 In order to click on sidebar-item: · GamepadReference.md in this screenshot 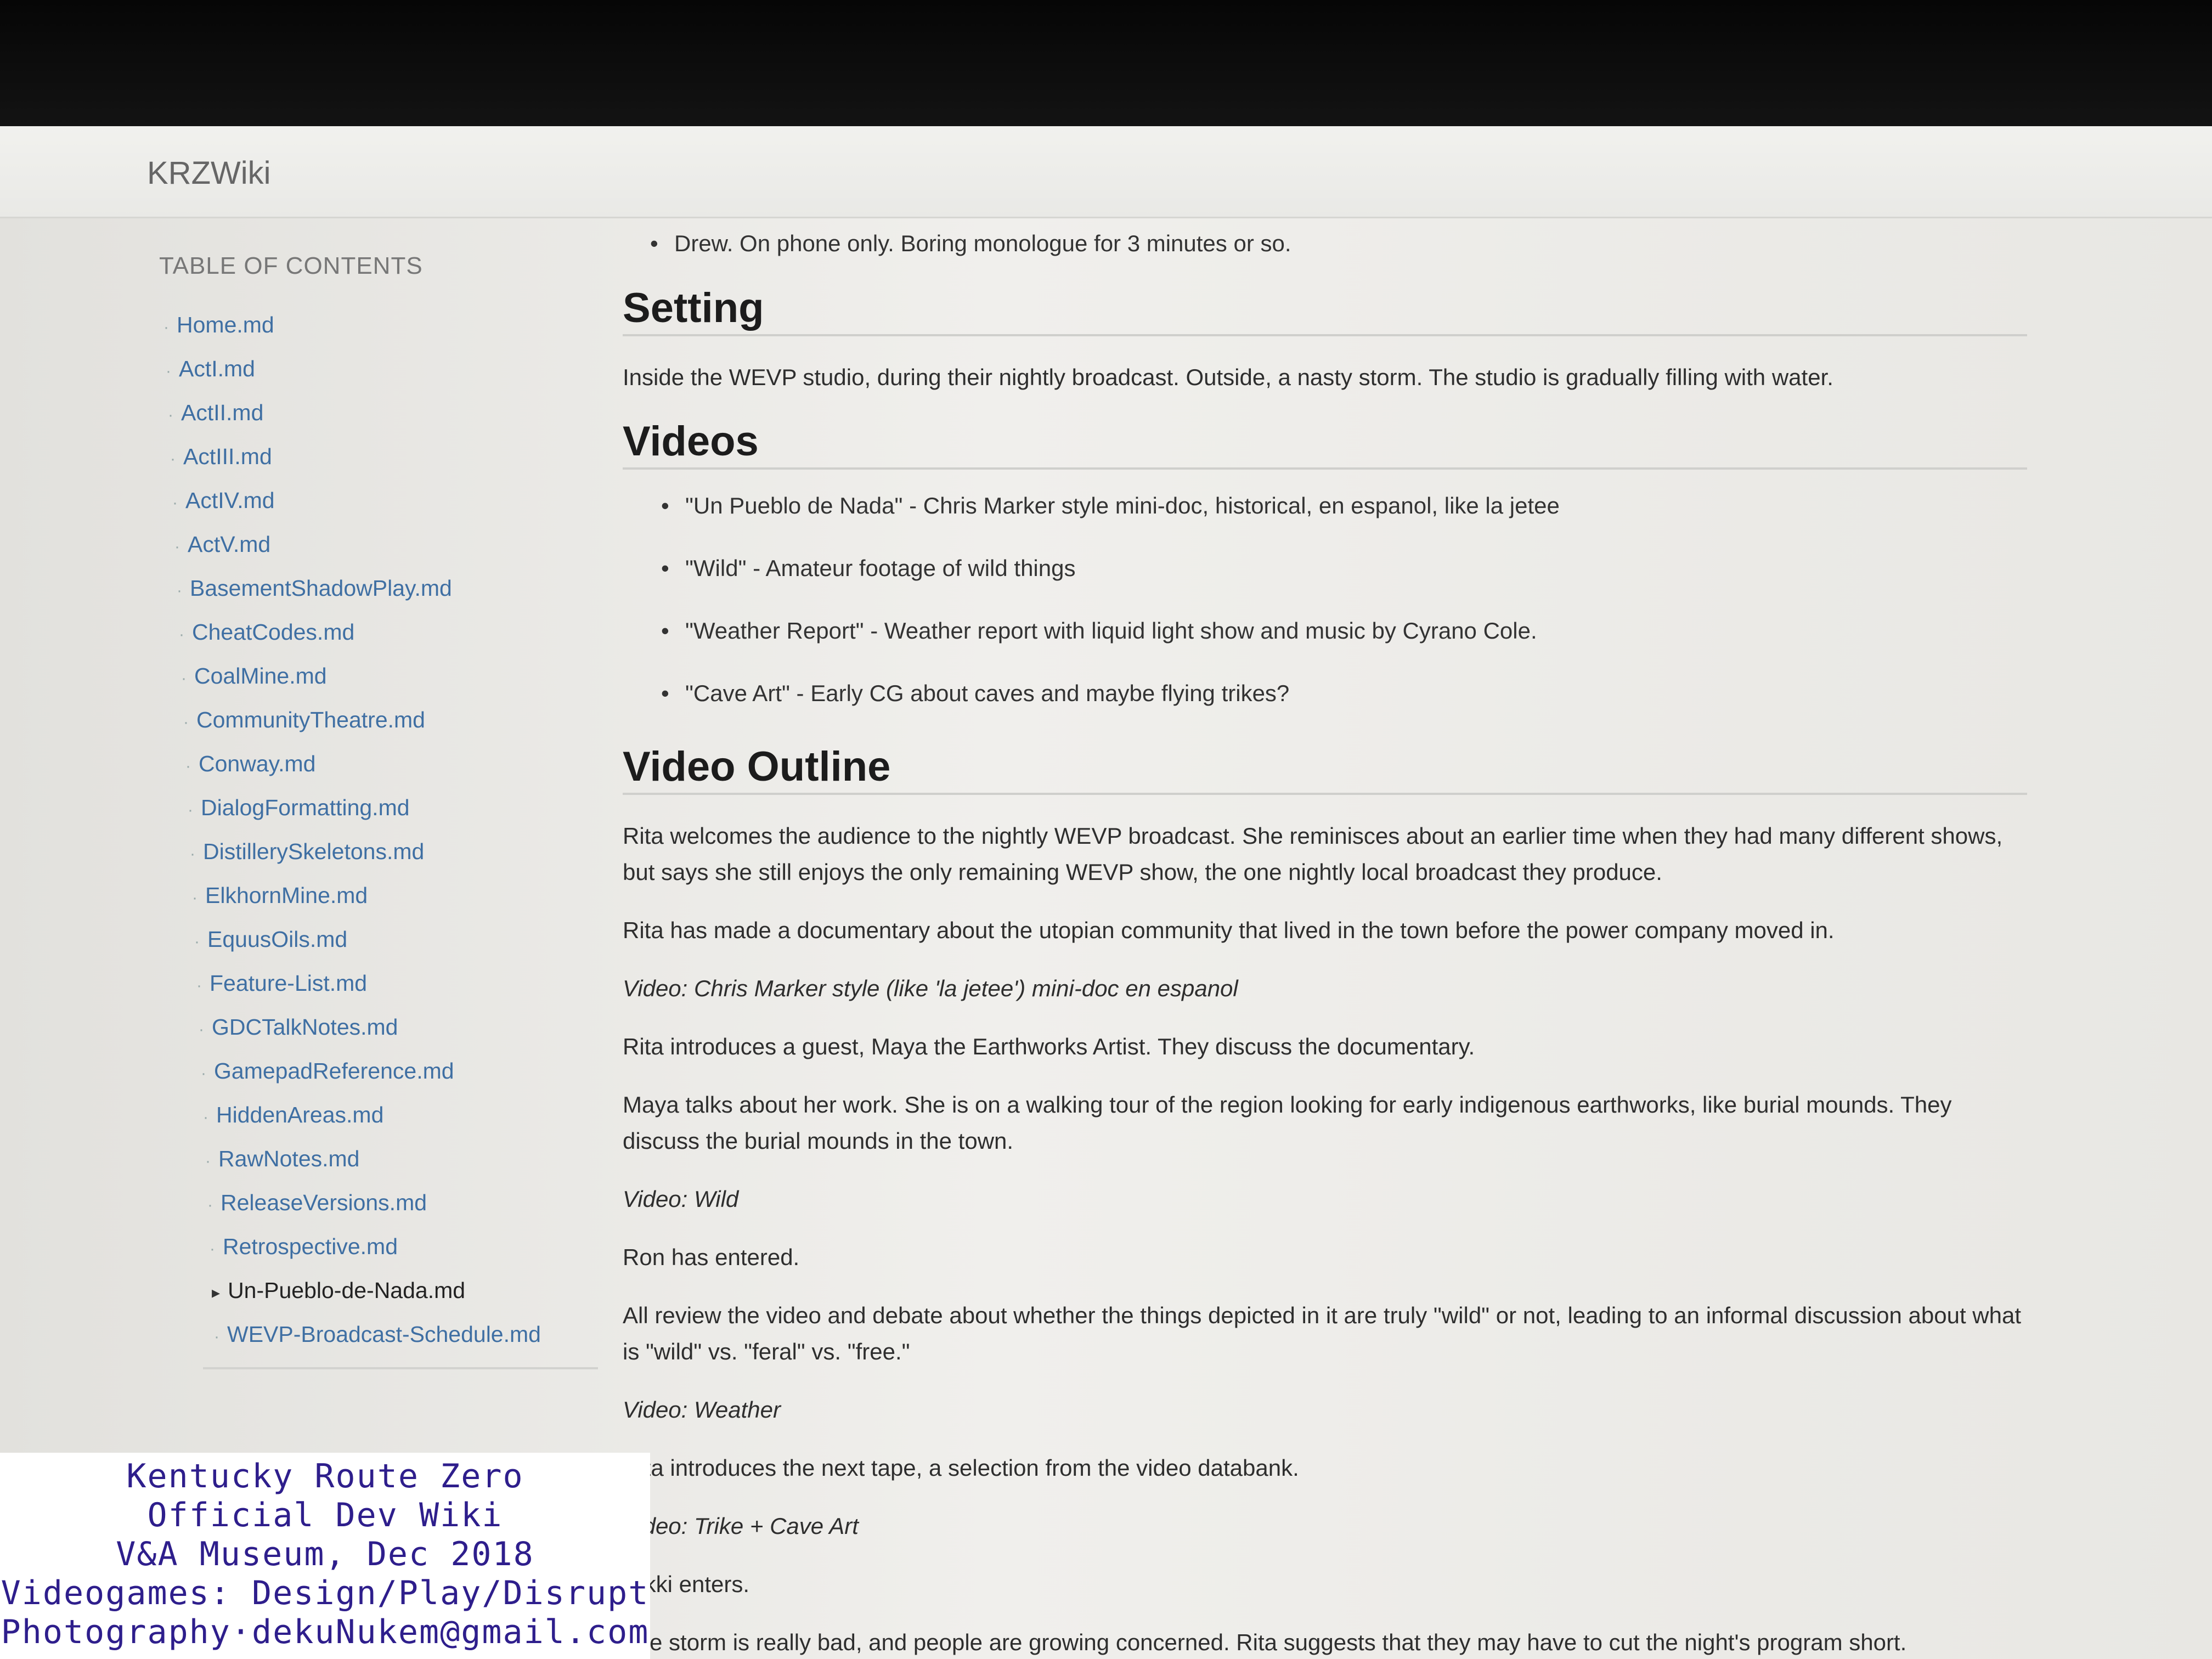, I will do `click(379, 1071)`.